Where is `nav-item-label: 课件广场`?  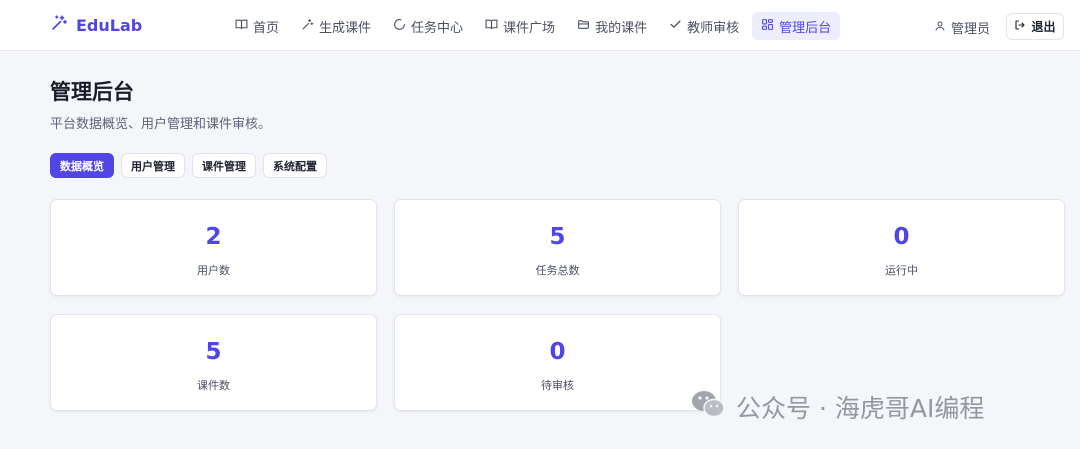
nav-item-label: 课件广场 is located at coordinates (529, 28).